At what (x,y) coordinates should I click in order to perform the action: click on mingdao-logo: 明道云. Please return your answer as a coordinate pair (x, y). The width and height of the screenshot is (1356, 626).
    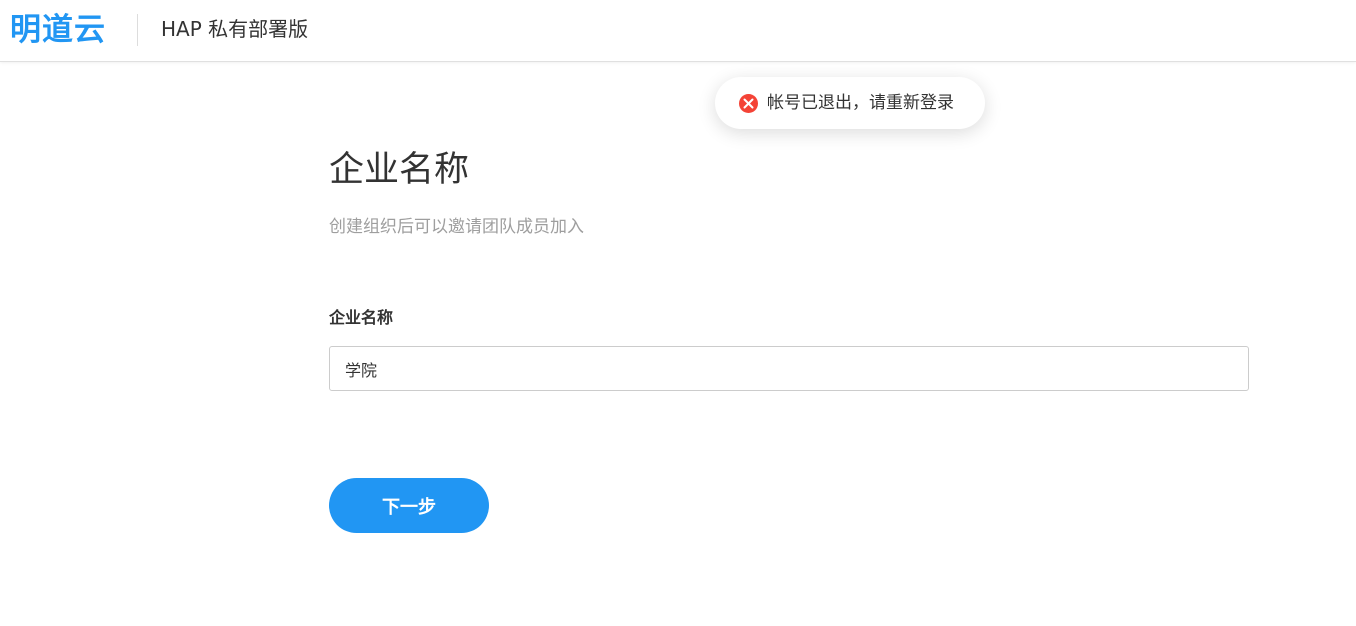
    Looking at the image, I should click on (58, 30).